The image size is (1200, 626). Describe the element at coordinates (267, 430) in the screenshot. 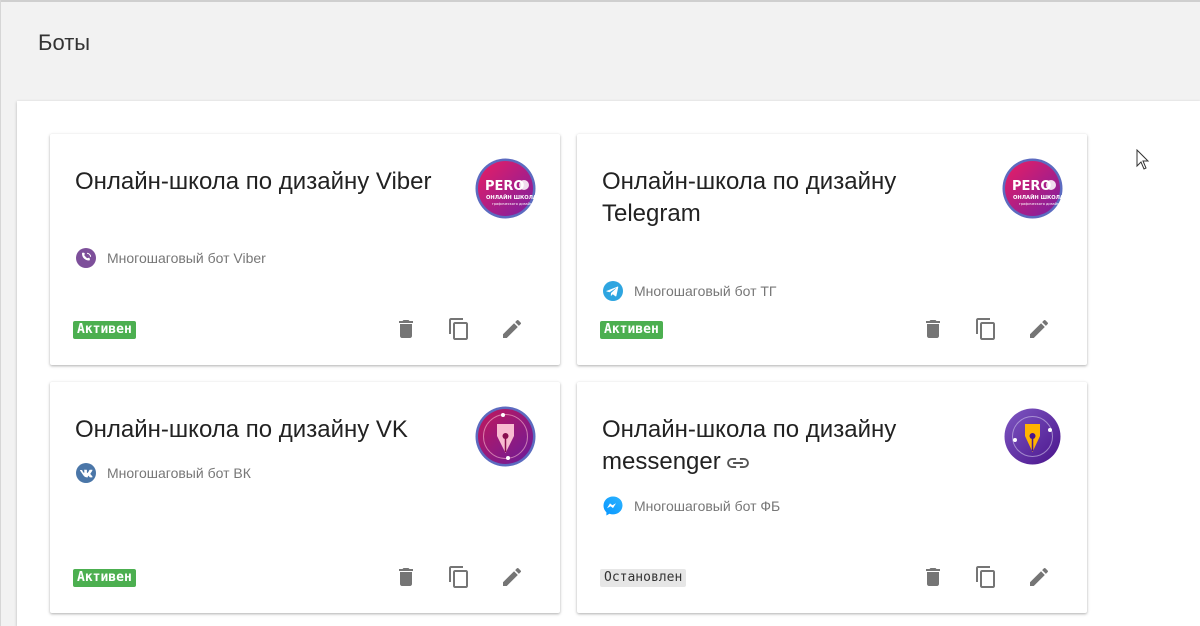

I see `bot-title: Онлайн-школа по дизайну VK` at that location.